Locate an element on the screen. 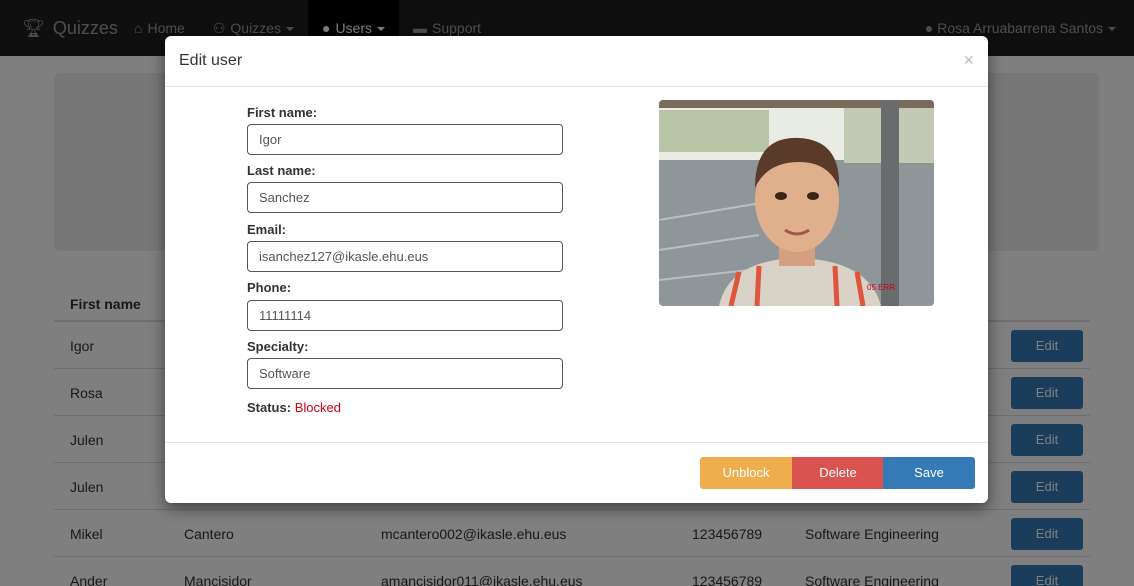 This screenshot has width=1134, height=586. modal-footer: Unblock Delete Save is located at coordinates (576, 472).